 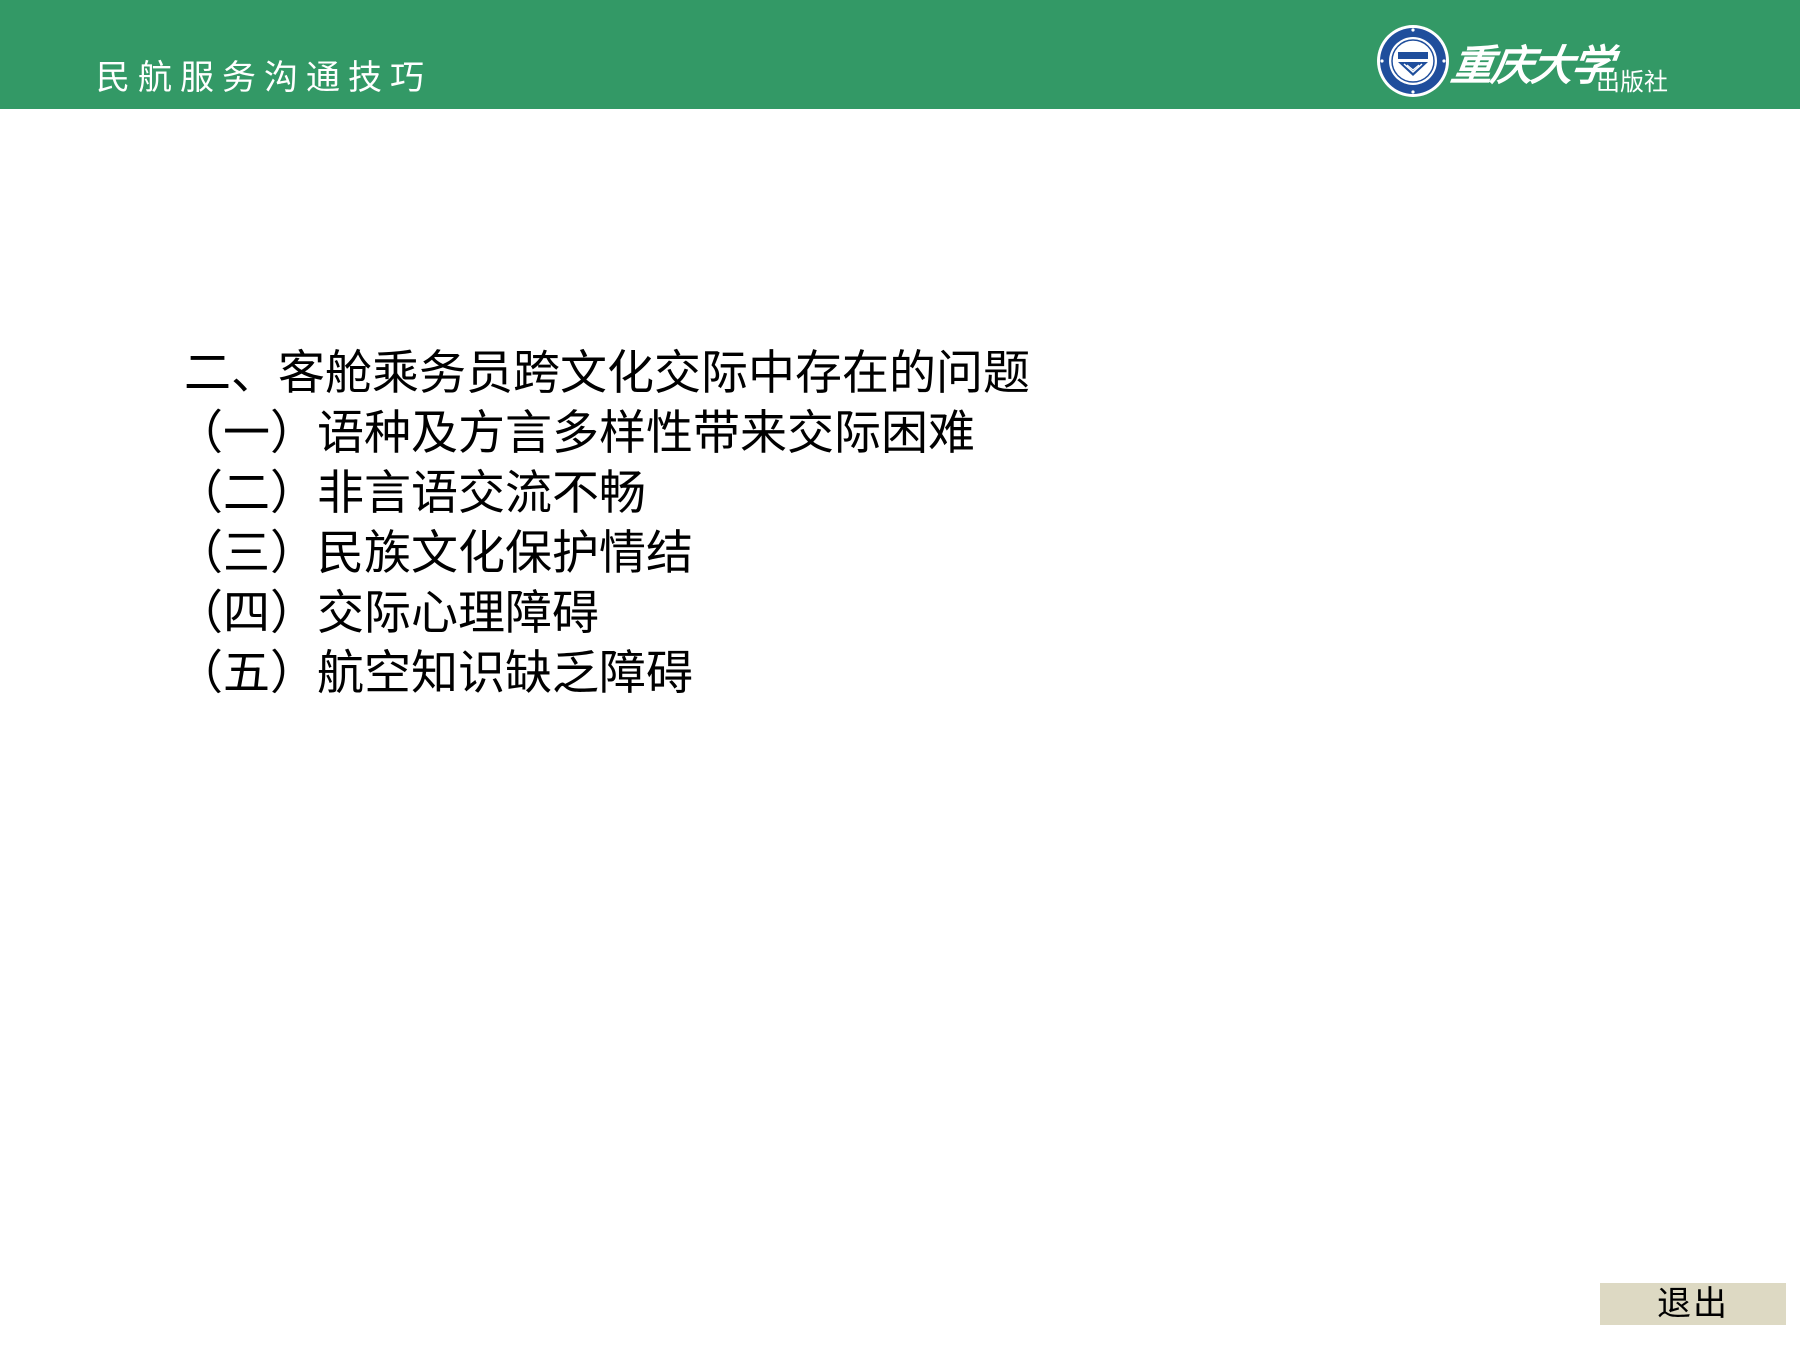 I want to click on publisher-suffix: 出版社, so click(x=1632, y=82).